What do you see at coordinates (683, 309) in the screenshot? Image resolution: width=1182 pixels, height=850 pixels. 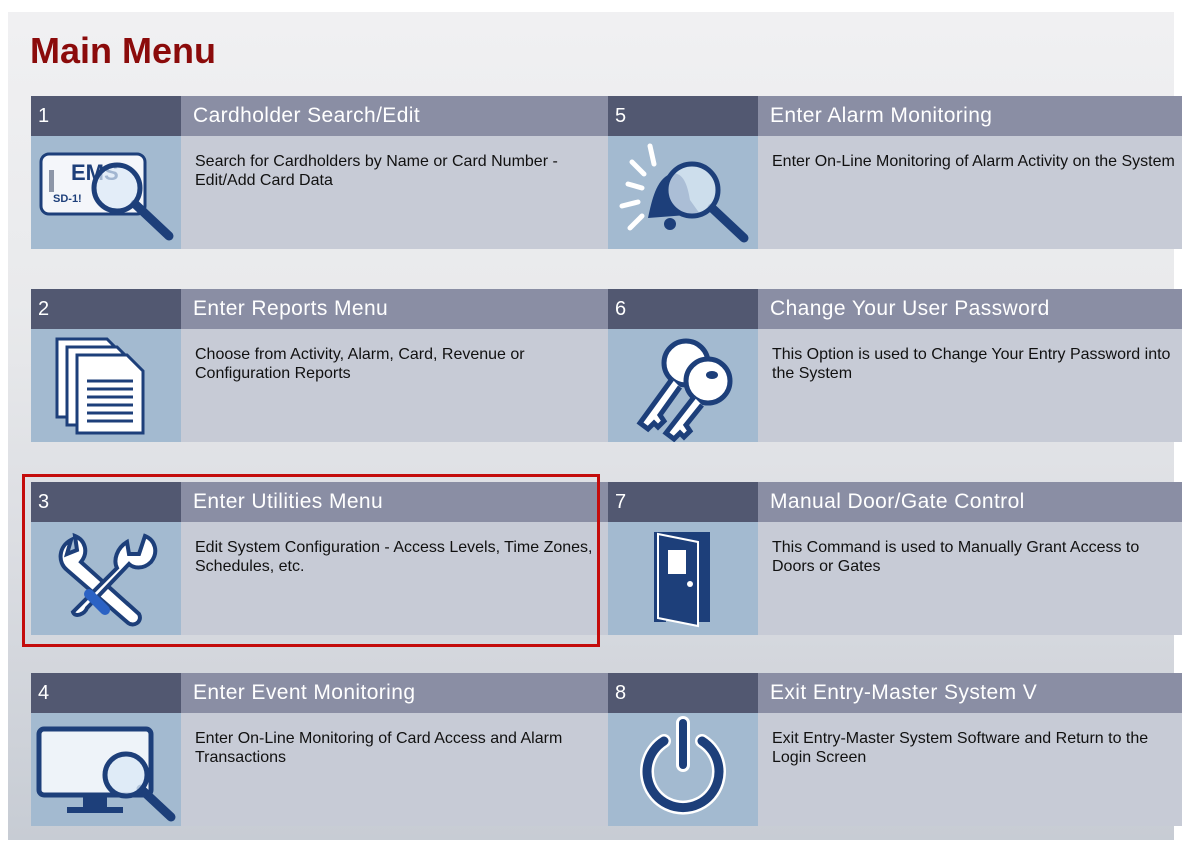 I see `menu-tile-number: 6` at bounding box center [683, 309].